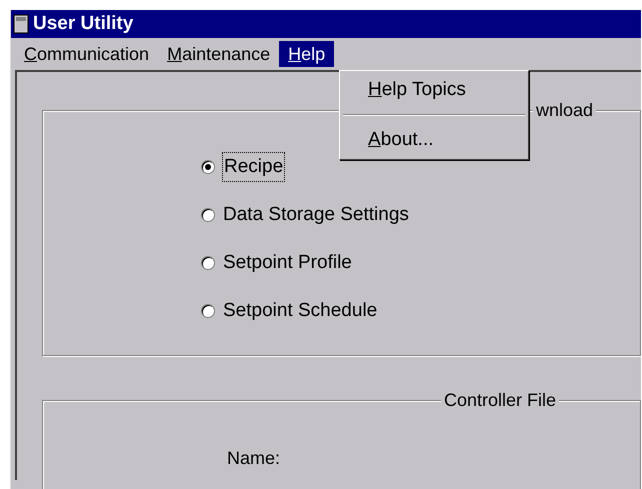 This screenshot has height=489, width=642. What do you see at coordinates (287, 263) in the screenshot?
I see `radio-label: Setpoint Profile` at bounding box center [287, 263].